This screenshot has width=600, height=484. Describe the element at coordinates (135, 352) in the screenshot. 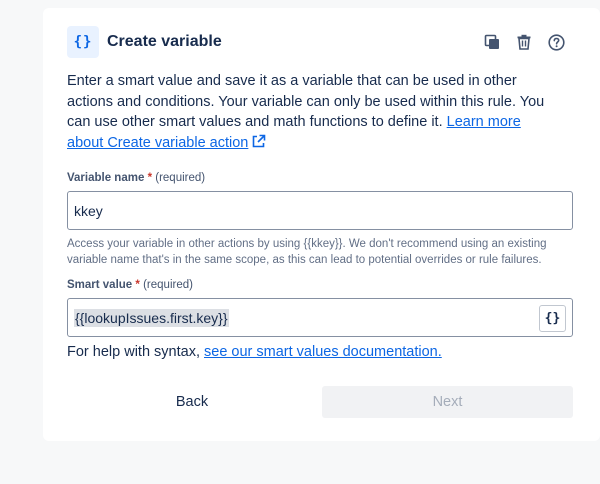

I see `syntax-help-text: For help with syntax,` at that location.